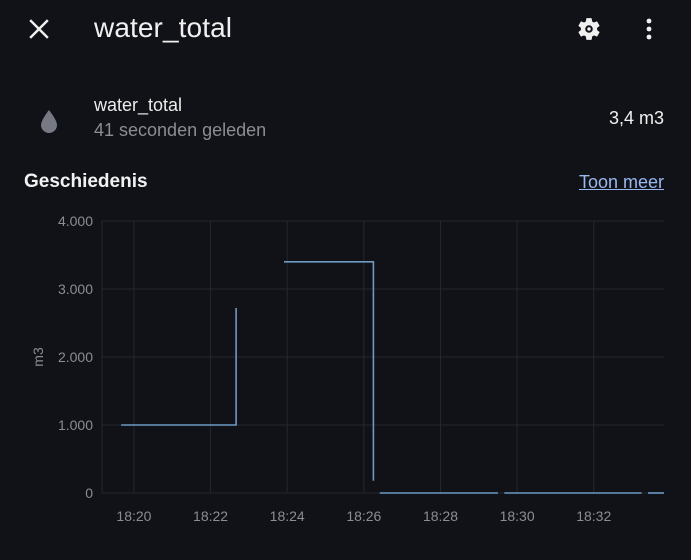 The width and height of the screenshot is (691, 560). I want to click on entity-row: water_total 41 seconden geleden 3,4 m3, so click(345, 118).